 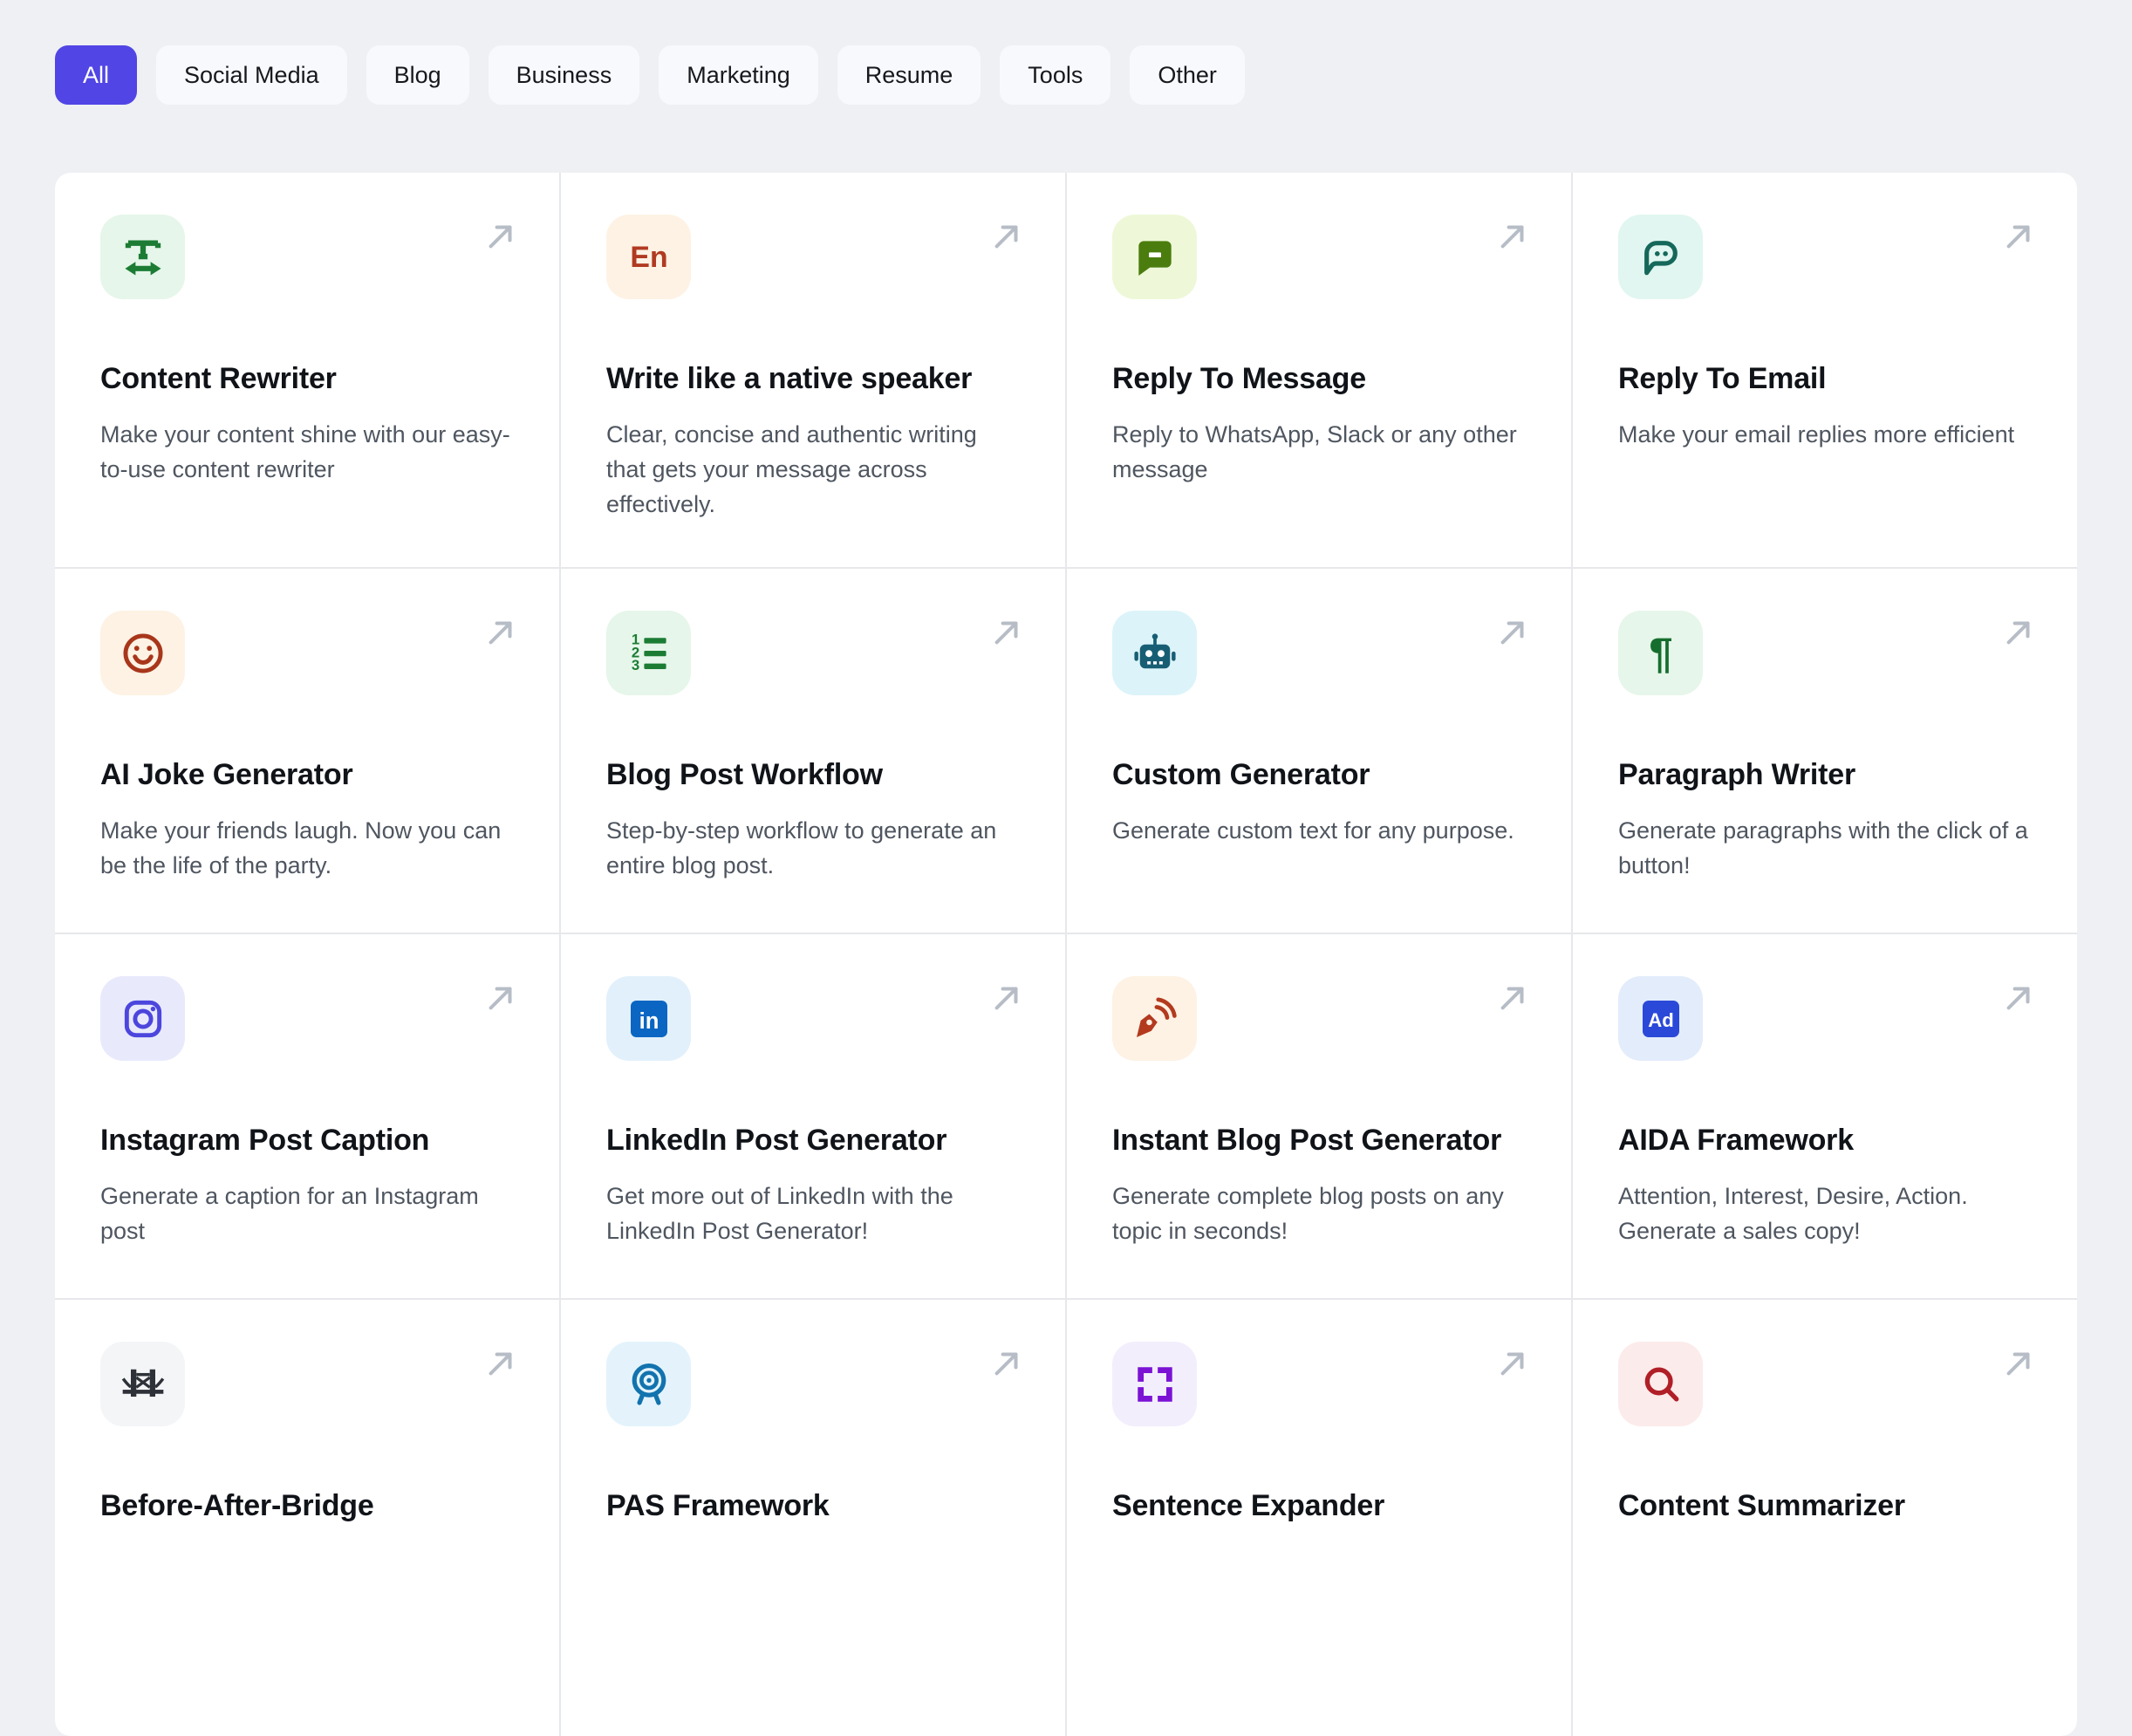 What do you see at coordinates (142, 653) in the screenshot?
I see `smiley-icon` at bounding box center [142, 653].